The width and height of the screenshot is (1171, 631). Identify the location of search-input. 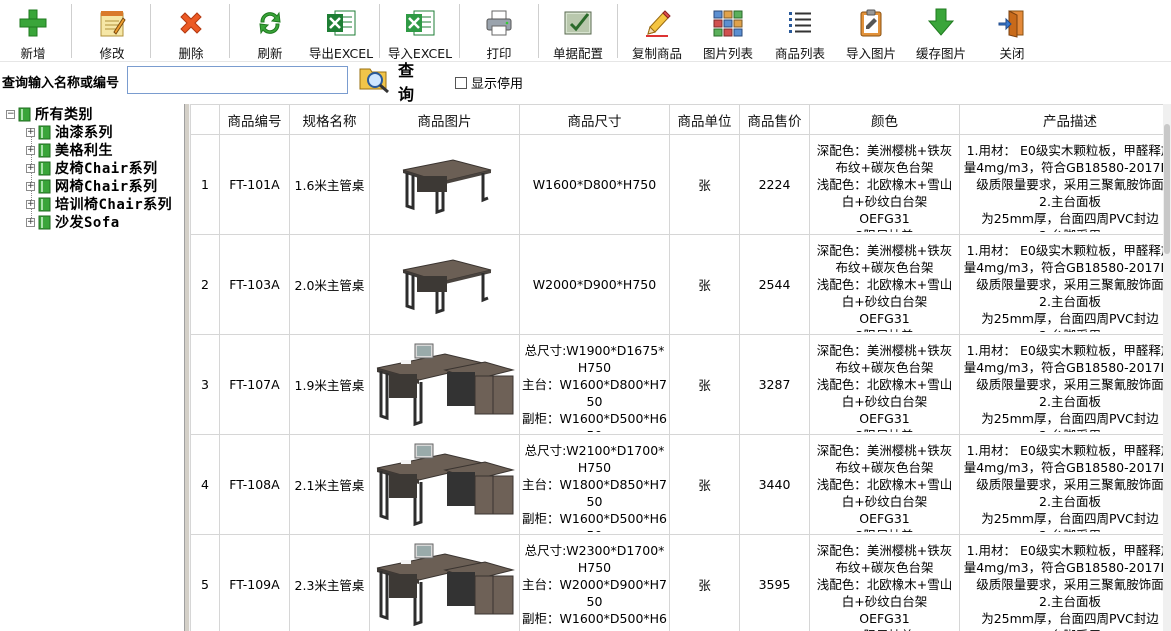
(237, 80).